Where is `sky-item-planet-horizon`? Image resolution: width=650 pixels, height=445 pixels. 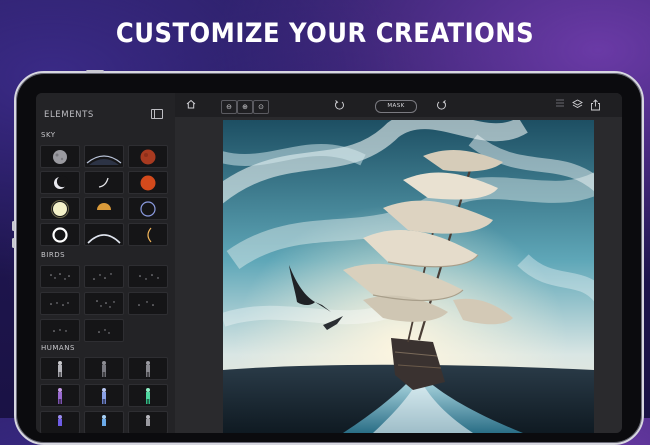
sky-item-planet-horizon is located at coordinates (104, 156).